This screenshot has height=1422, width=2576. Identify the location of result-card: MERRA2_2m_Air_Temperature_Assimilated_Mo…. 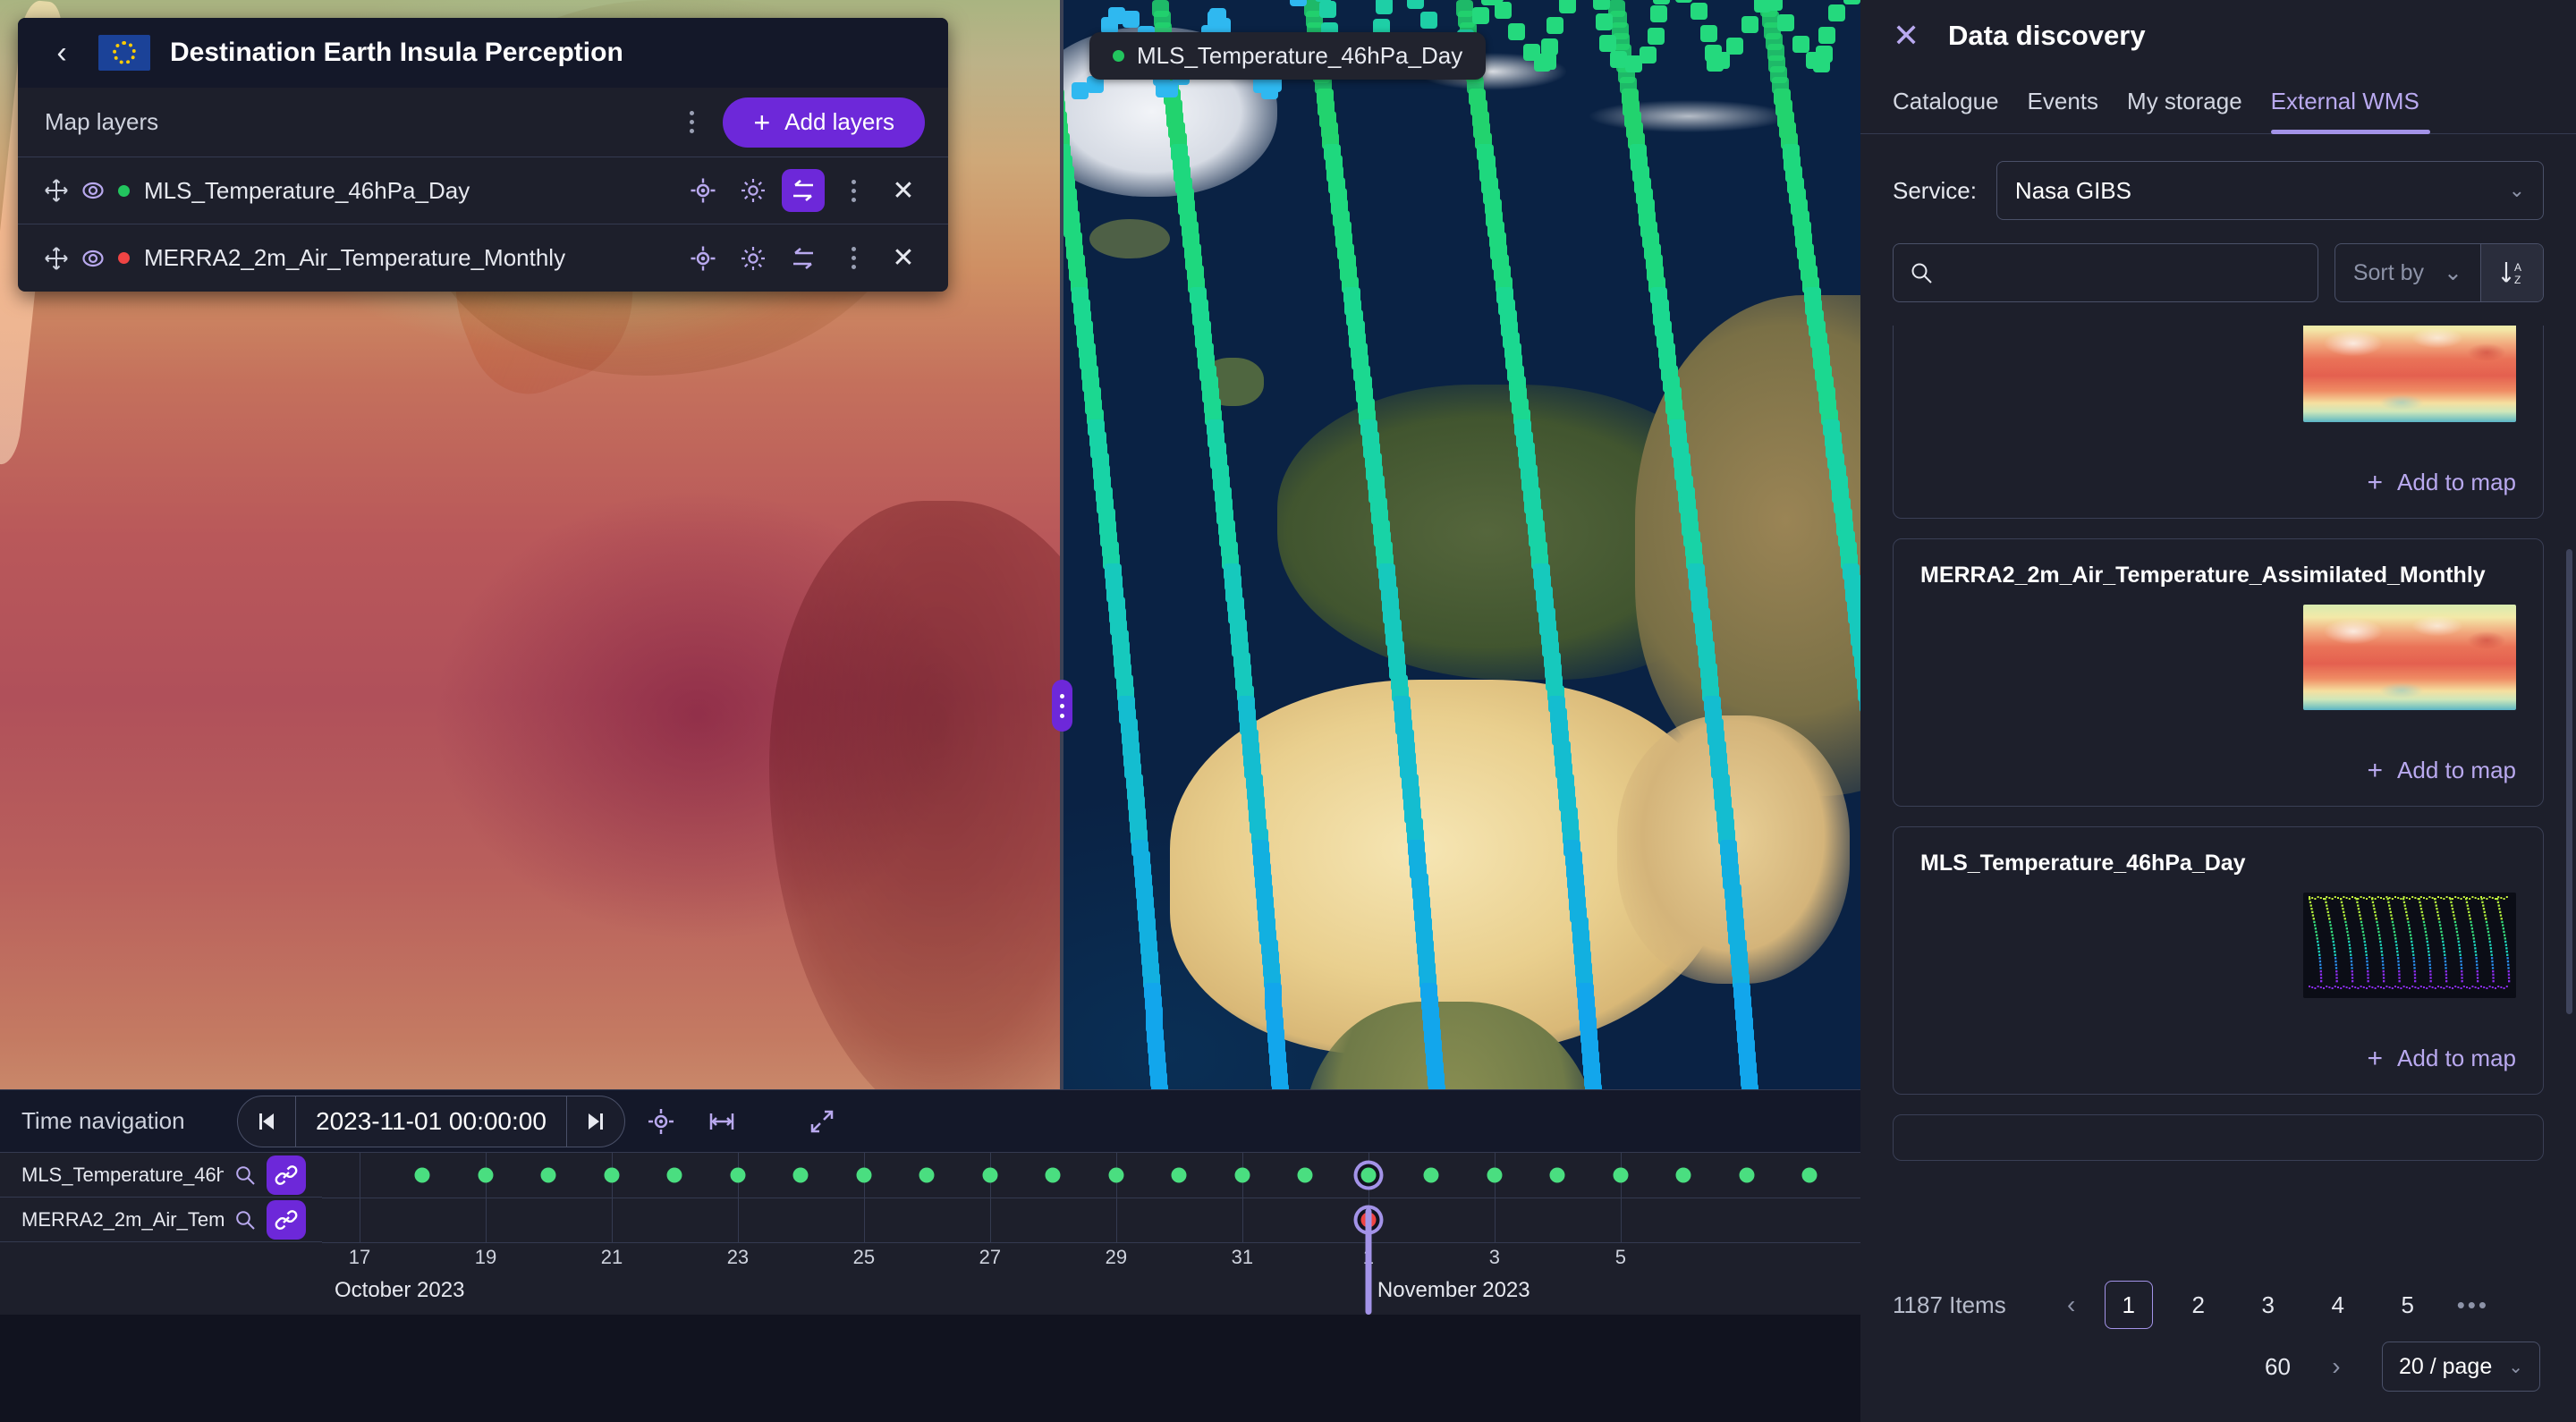
(2218, 672).